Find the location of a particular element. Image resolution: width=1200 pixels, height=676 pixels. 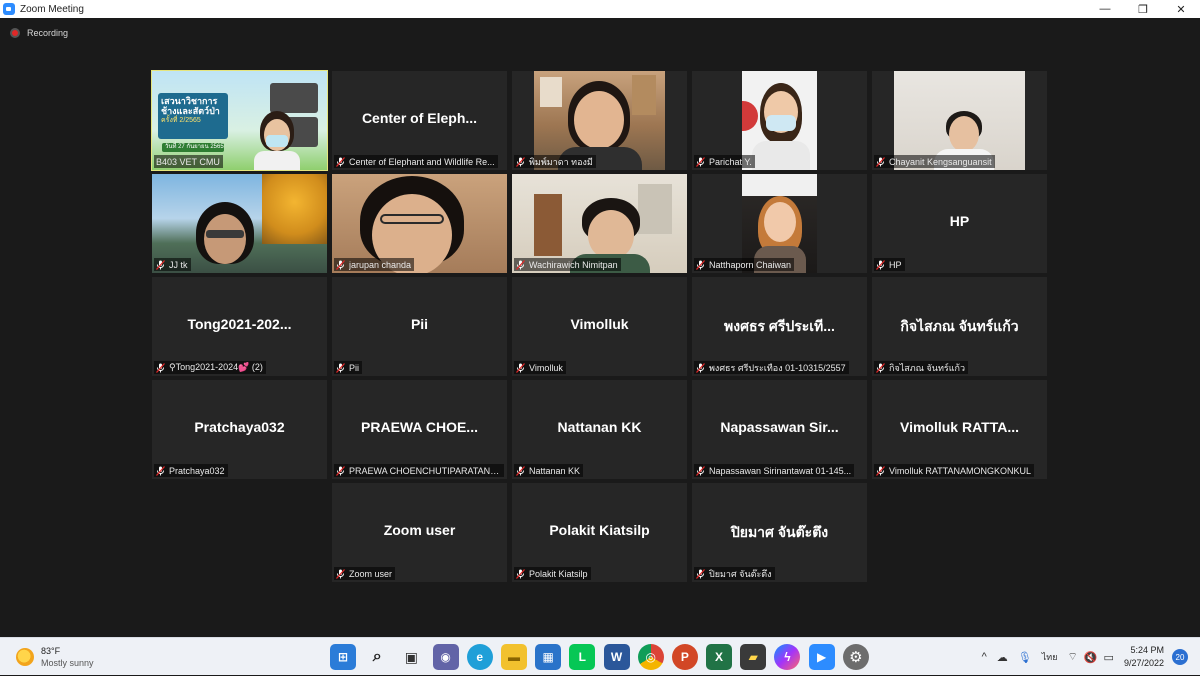

edge-glyph: e is located at coordinates (480, 657).